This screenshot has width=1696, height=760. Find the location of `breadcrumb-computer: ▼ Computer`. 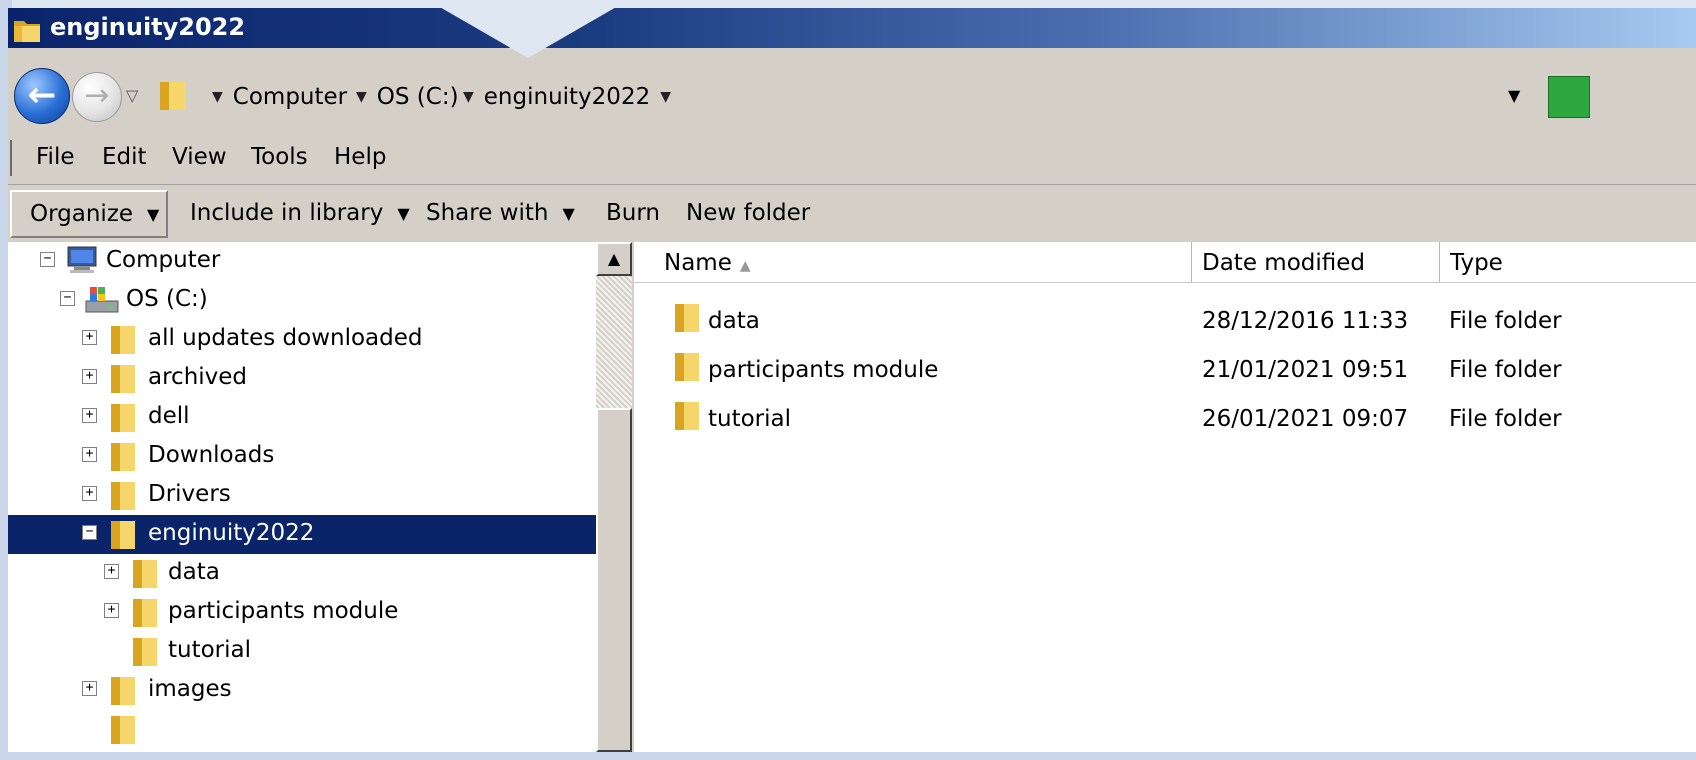

breadcrumb-computer: ▼ Computer is located at coordinates (279, 97).